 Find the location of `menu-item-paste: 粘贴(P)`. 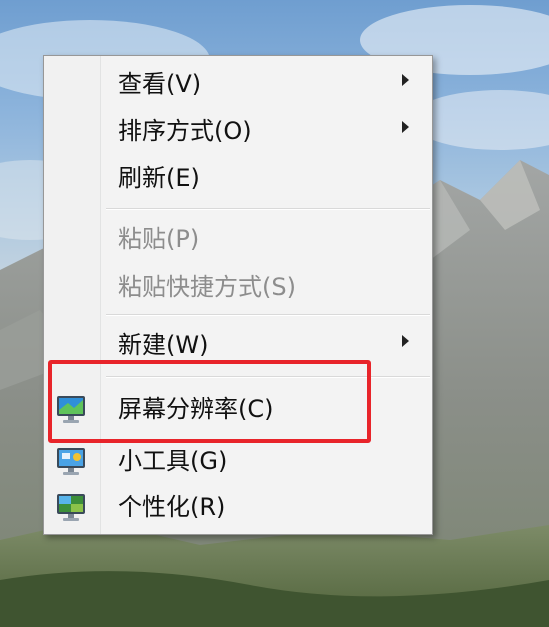

menu-item-paste: 粘贴(P) is located at coordinates (238, 239).